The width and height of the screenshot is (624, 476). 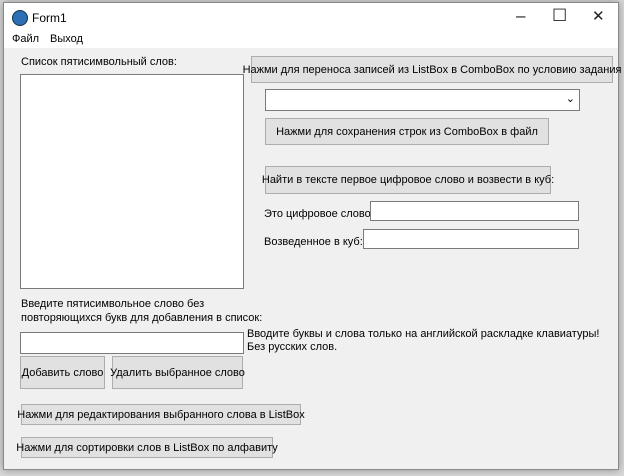 I want to click on close-button: ✕, so click(x=598, y=16).